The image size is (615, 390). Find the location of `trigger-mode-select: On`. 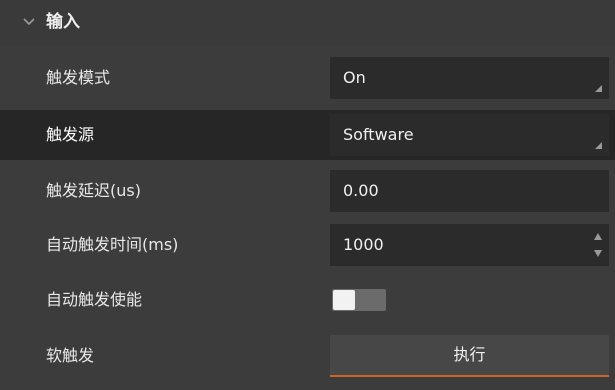

trigger-mode-select: On is located at coordinates (469, 78).